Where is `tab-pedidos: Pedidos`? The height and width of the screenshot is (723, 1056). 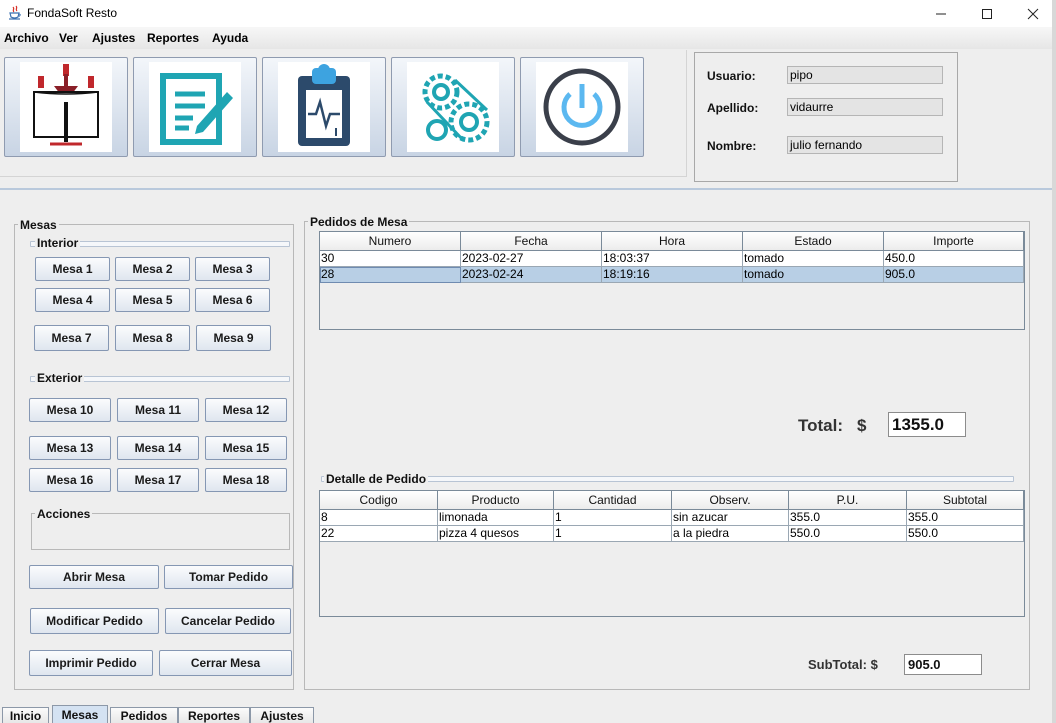
tab-pedidos: Pedidos is located at coordinates (144, 715).